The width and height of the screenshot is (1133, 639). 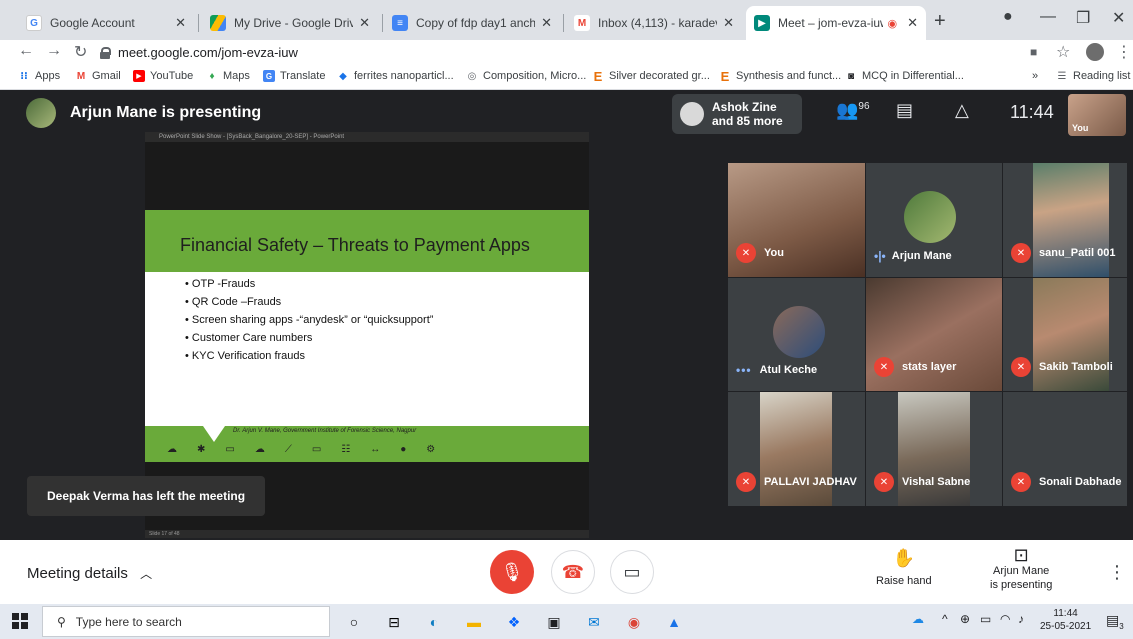 What do you see at coordinates (962, 110) in the screenshot?
I see `activities-icon: △` at bounding box center [962, 110].